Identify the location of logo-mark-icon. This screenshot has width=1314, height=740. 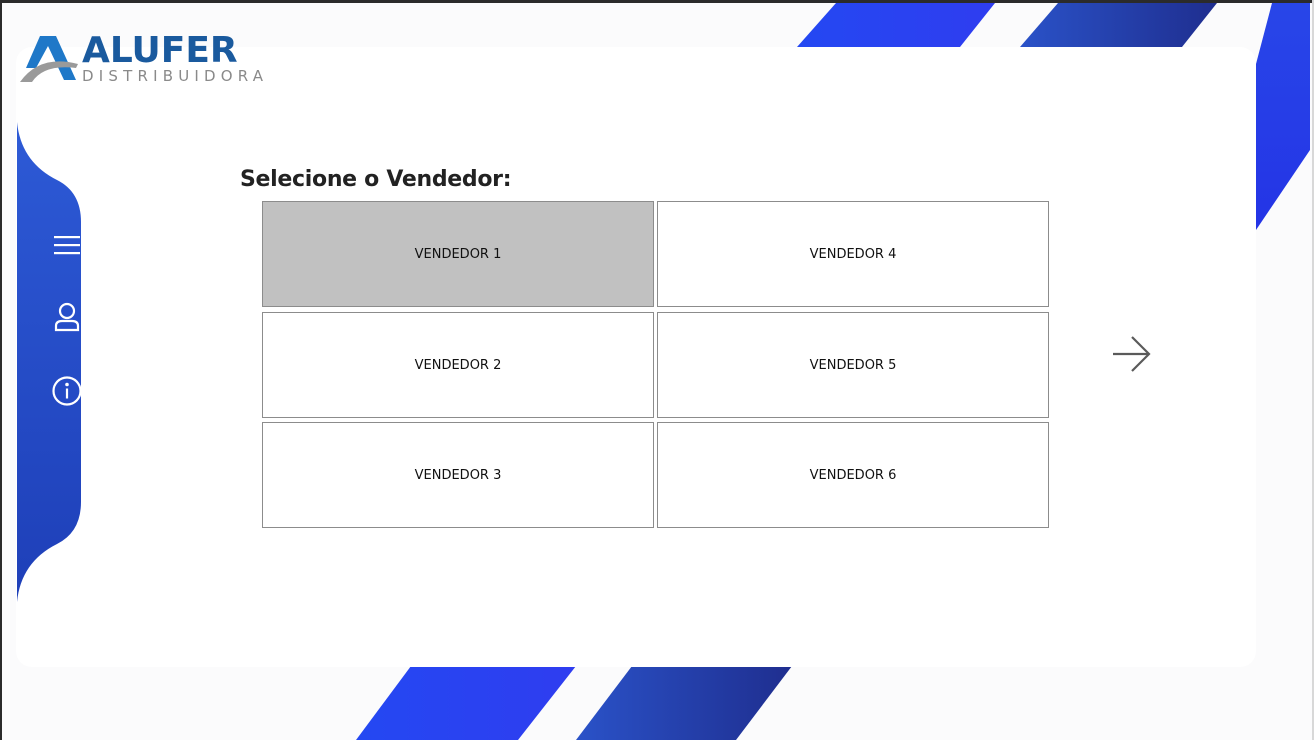
(49, 59).